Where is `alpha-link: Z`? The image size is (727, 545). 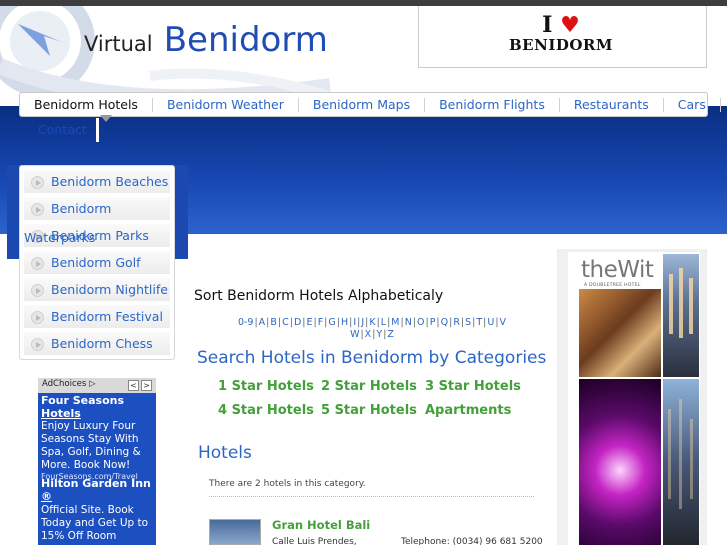 alpha-link: Z is located at coordinates (390, 334).